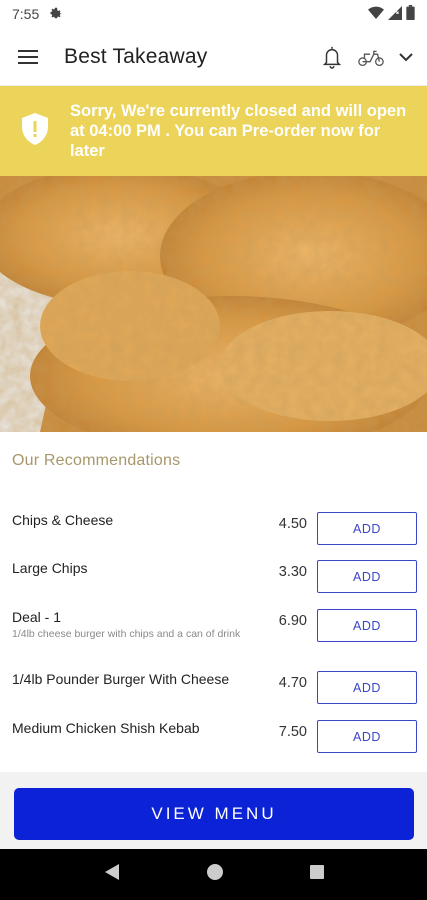 The width and height of the screenshot is (427, 900). Describe the element at coordinates (96, 460) in the screenshot. I see `section-title: Our Recommendations` at that location.